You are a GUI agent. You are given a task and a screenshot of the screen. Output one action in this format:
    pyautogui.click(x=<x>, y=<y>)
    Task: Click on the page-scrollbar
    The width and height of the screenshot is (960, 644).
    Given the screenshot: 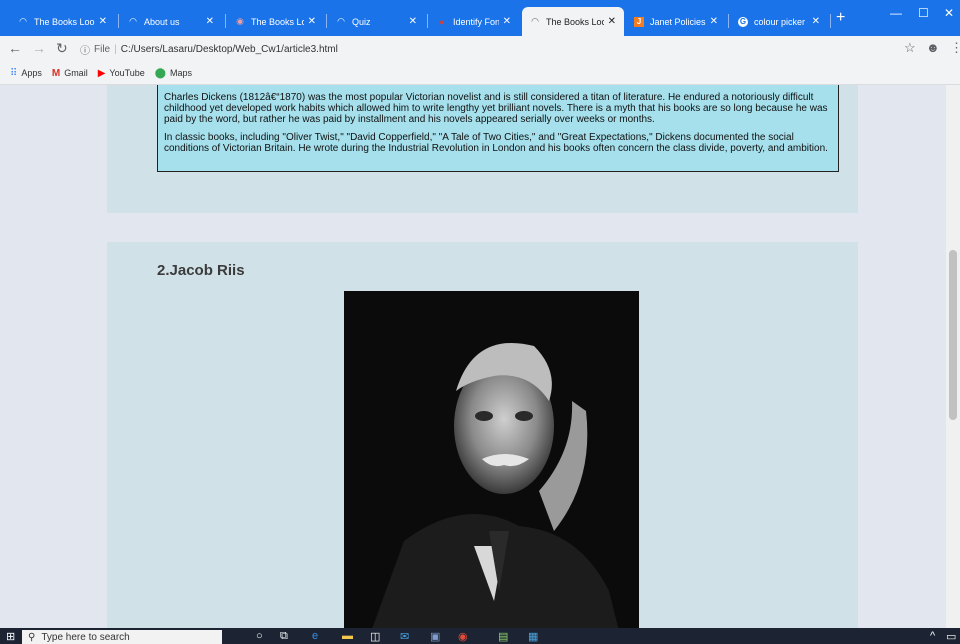 What is the action you would take?
    pyautogui.click(x=953, y=356)
    